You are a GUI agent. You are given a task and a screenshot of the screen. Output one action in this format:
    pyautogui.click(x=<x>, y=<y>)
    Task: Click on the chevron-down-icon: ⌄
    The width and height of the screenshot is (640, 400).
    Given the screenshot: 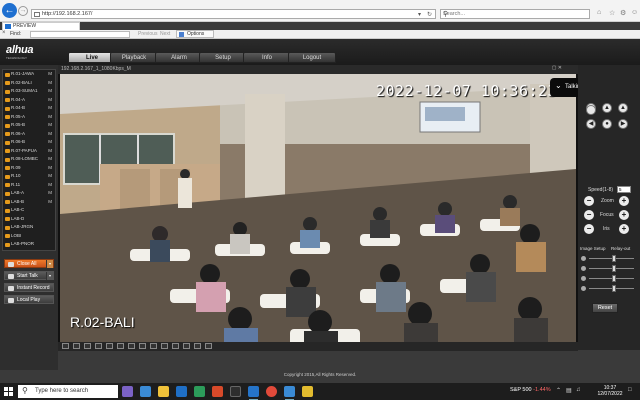 What is the action you would take?
    pyautogui.click(x=558, y=85)
    